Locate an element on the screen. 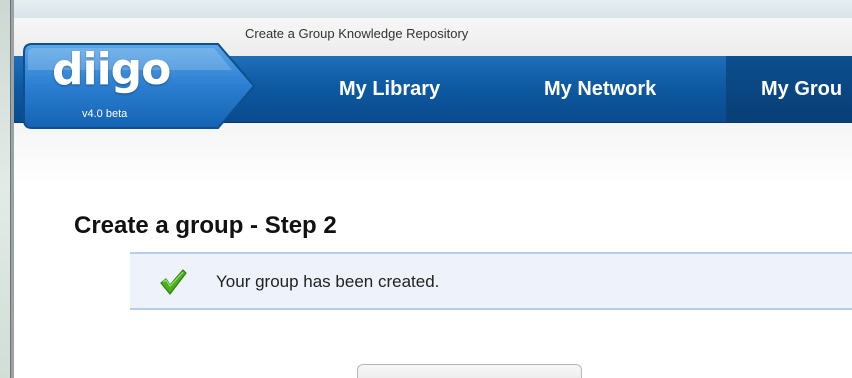 This screenshot has width=852, height=378. logo-wordmark: diigo is located at coordinates (111, 69).